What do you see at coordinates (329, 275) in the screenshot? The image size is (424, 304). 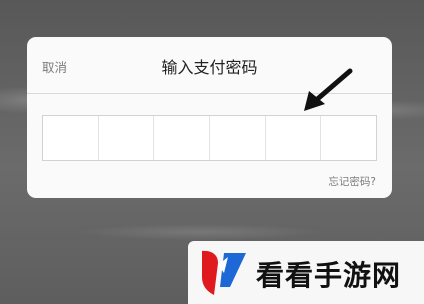 I see `watermark-text: 看看手游网` at bounding box center [329, 275].